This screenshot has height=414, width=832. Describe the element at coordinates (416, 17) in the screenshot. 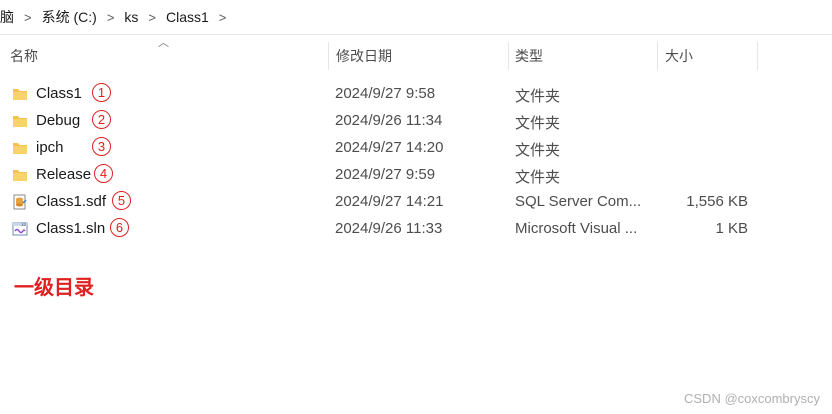

I see `address-bar: 脑 > 系统 (C:) > ks > Class1 >` at that location.